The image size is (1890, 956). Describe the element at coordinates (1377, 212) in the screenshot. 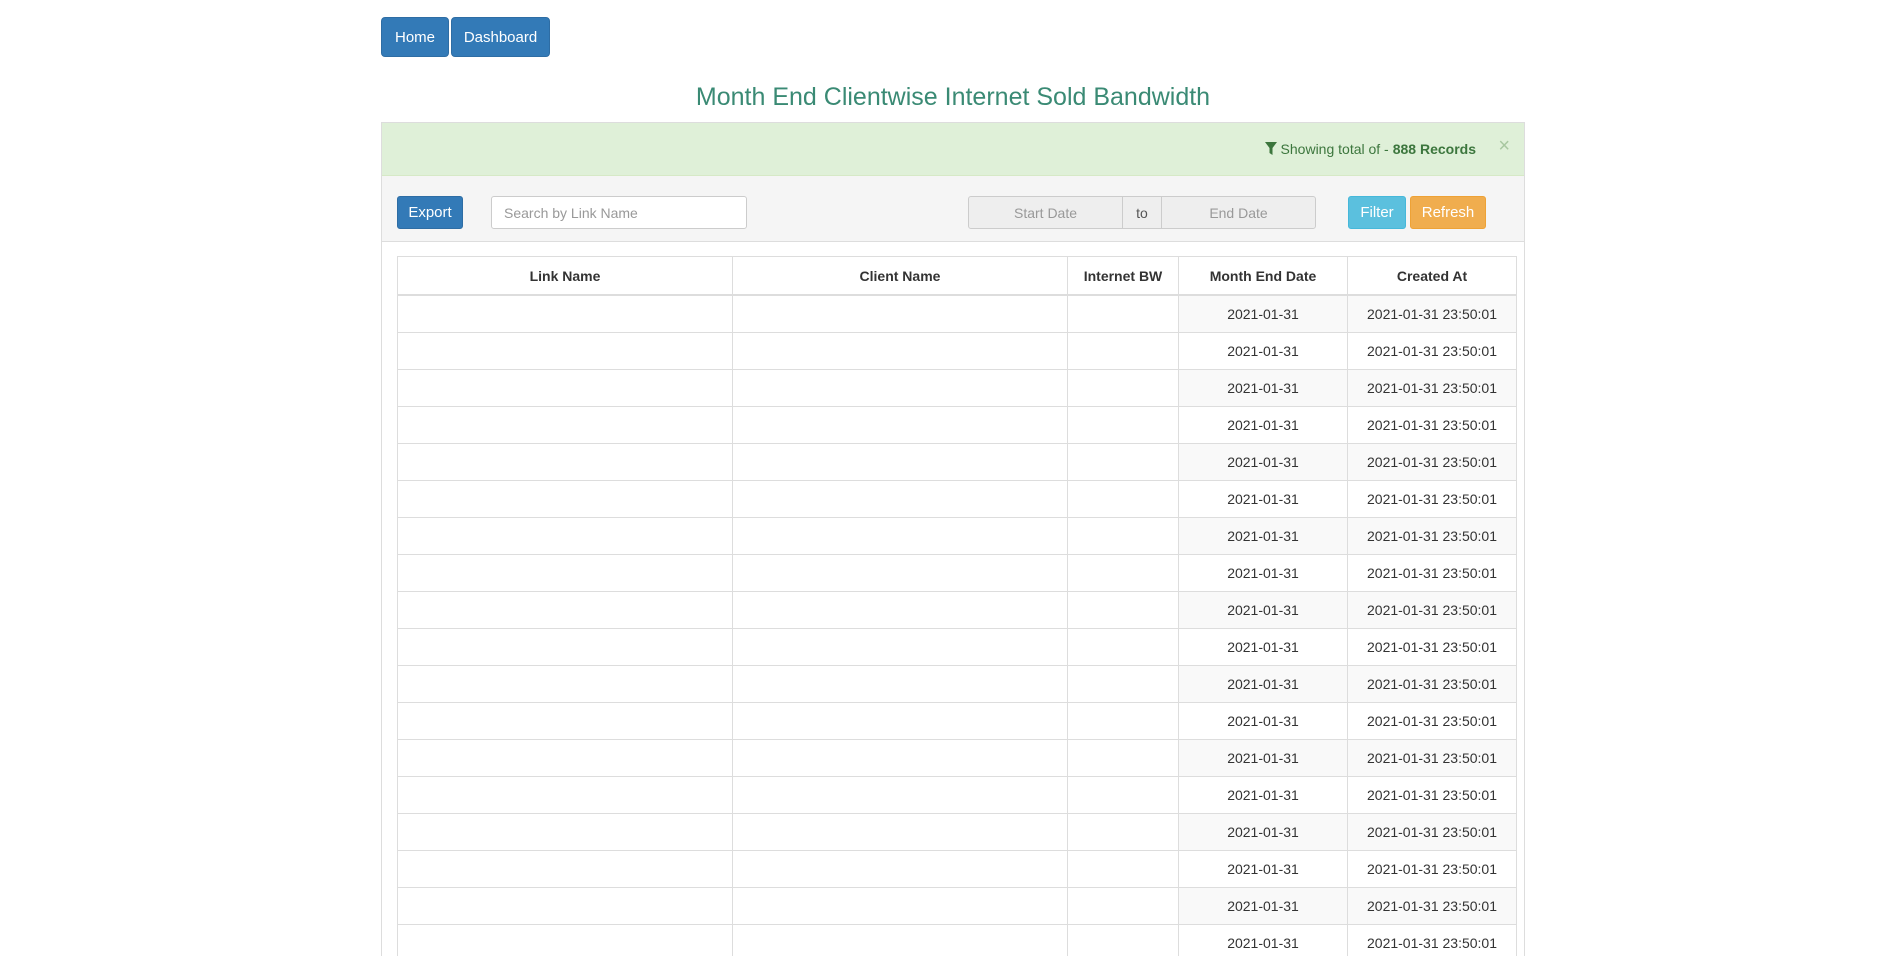

I see `filter-button: Filter` at that location.